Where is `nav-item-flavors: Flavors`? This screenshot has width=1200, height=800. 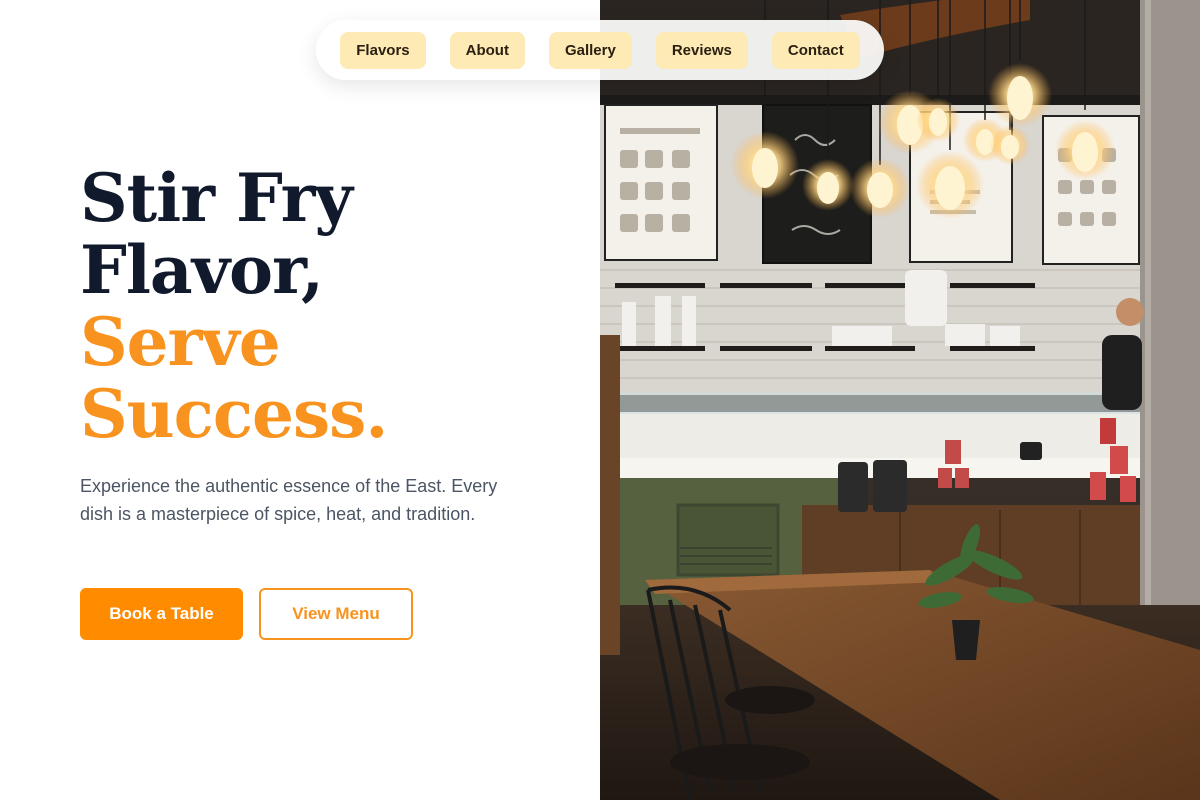
nav-item-flavors: Flavors is located at coordinates (383, 50).